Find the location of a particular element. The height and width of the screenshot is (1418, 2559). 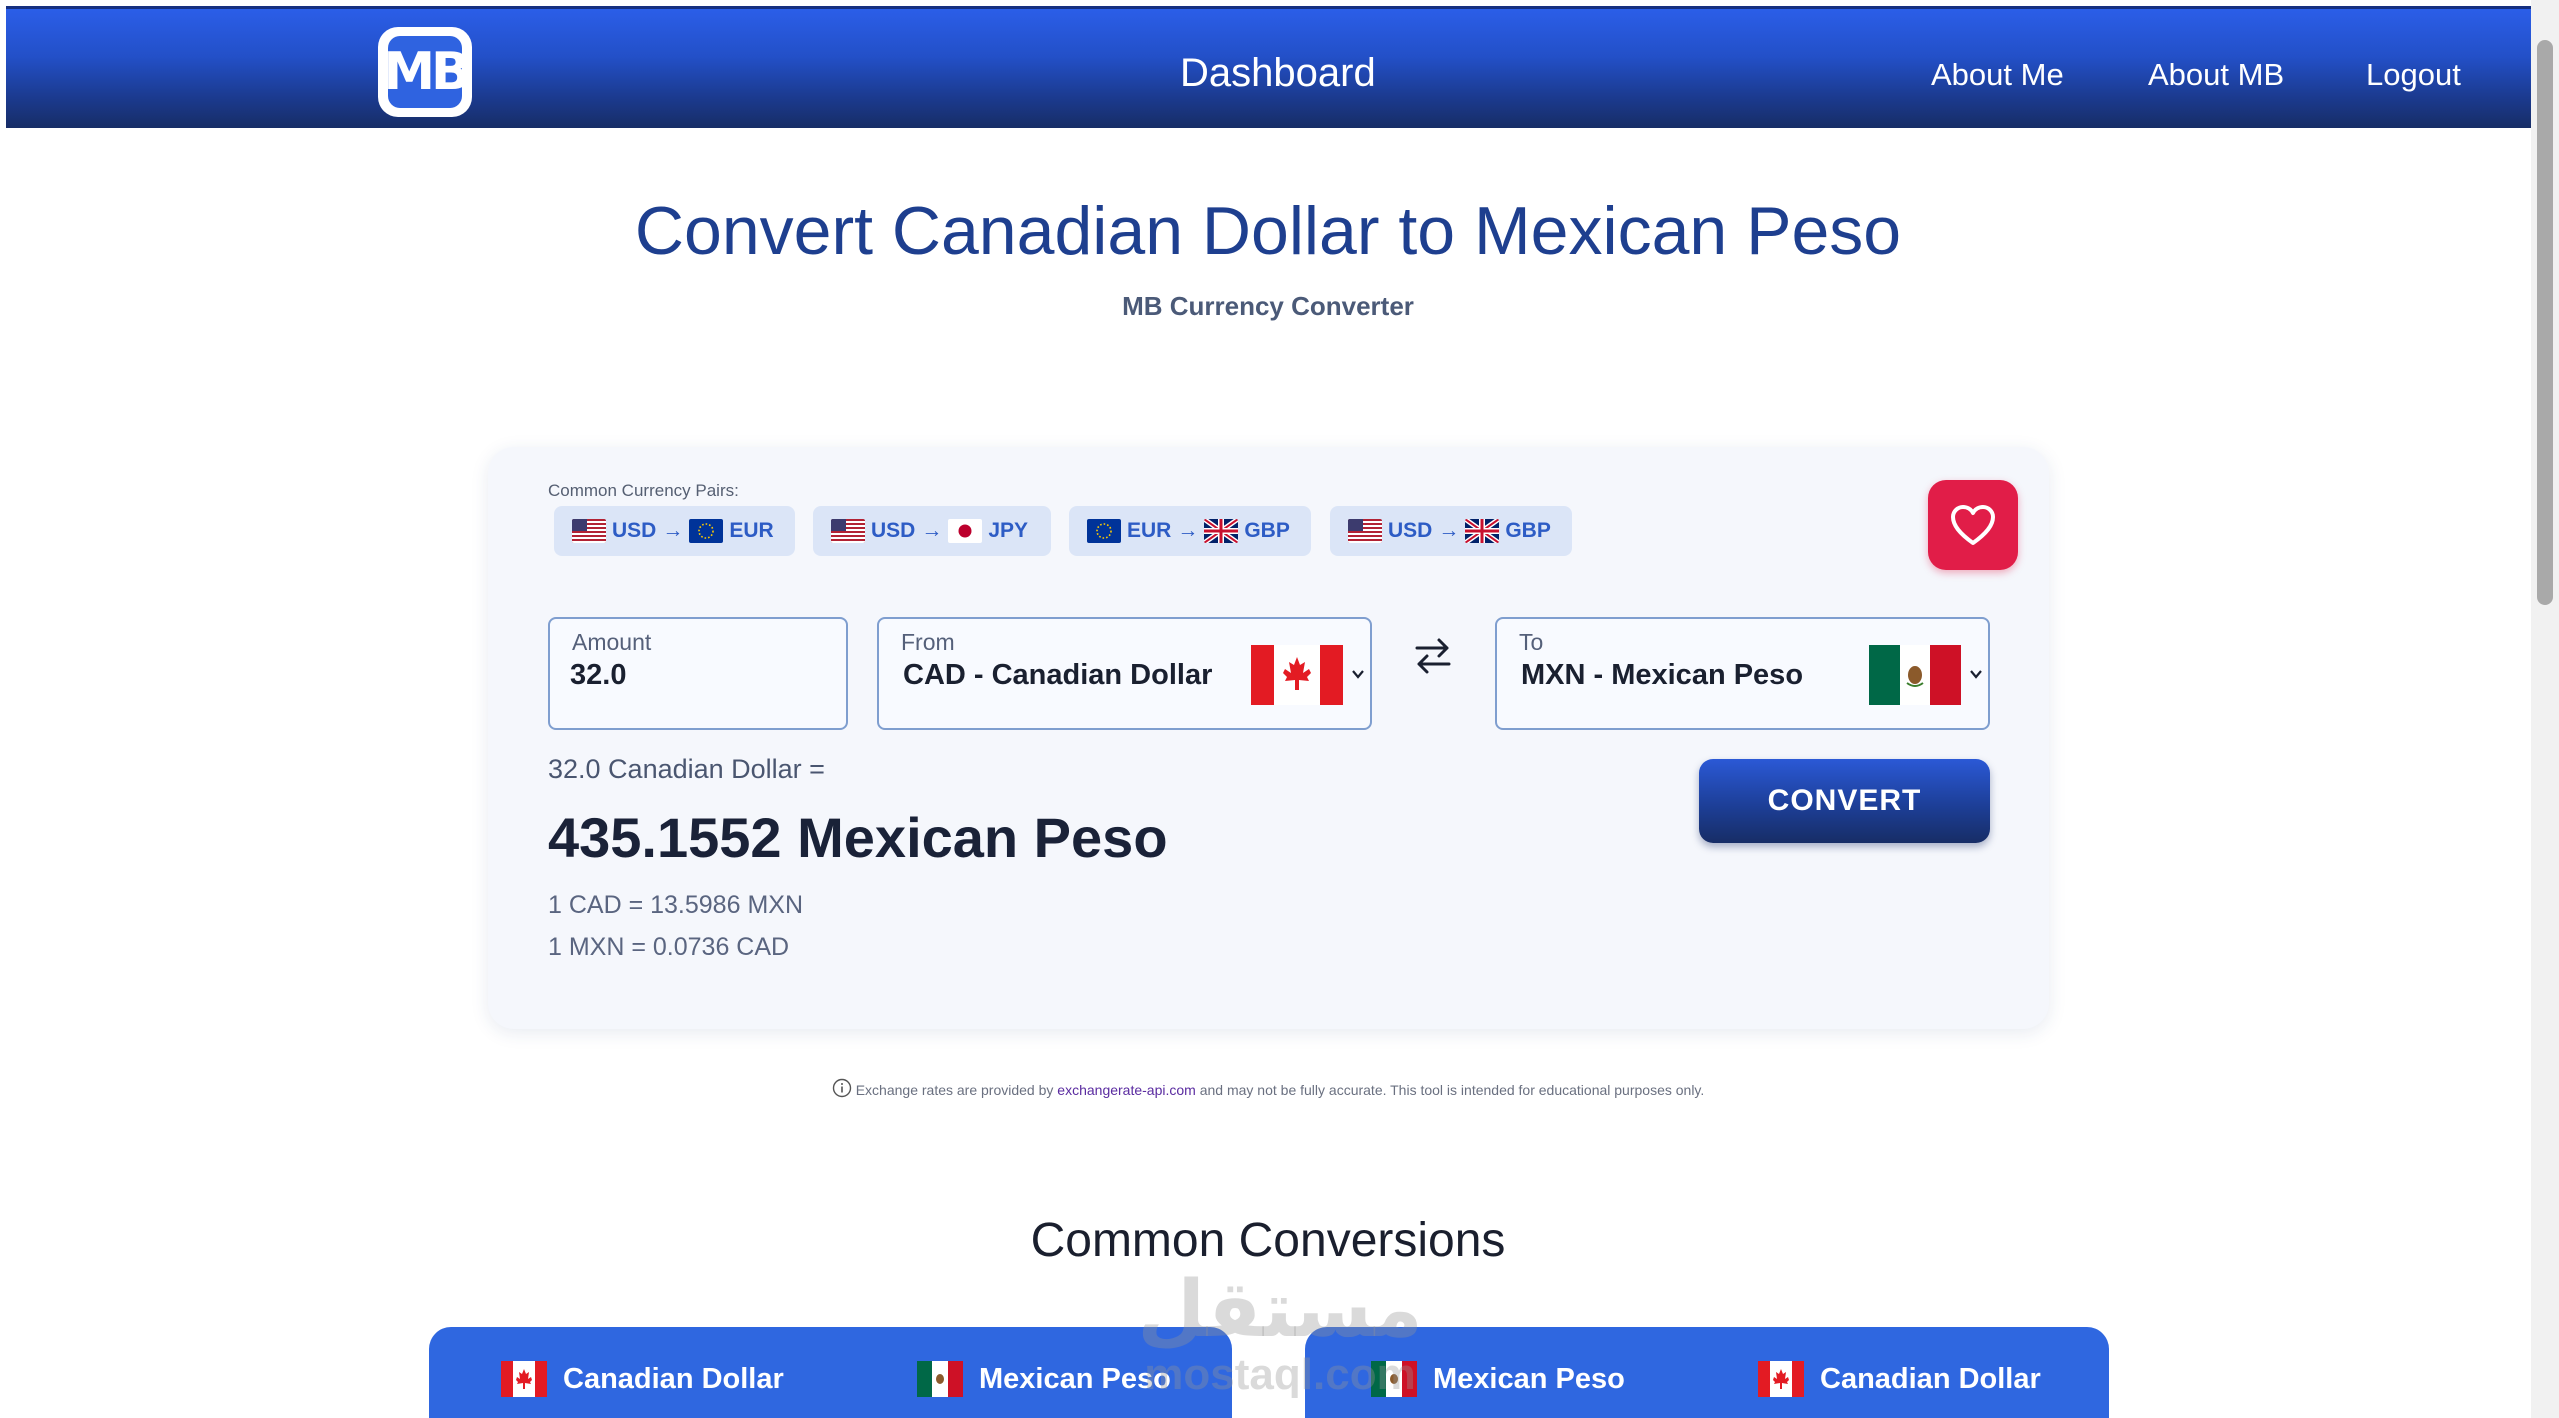

from-label: From is located at coordinates (928, 642).